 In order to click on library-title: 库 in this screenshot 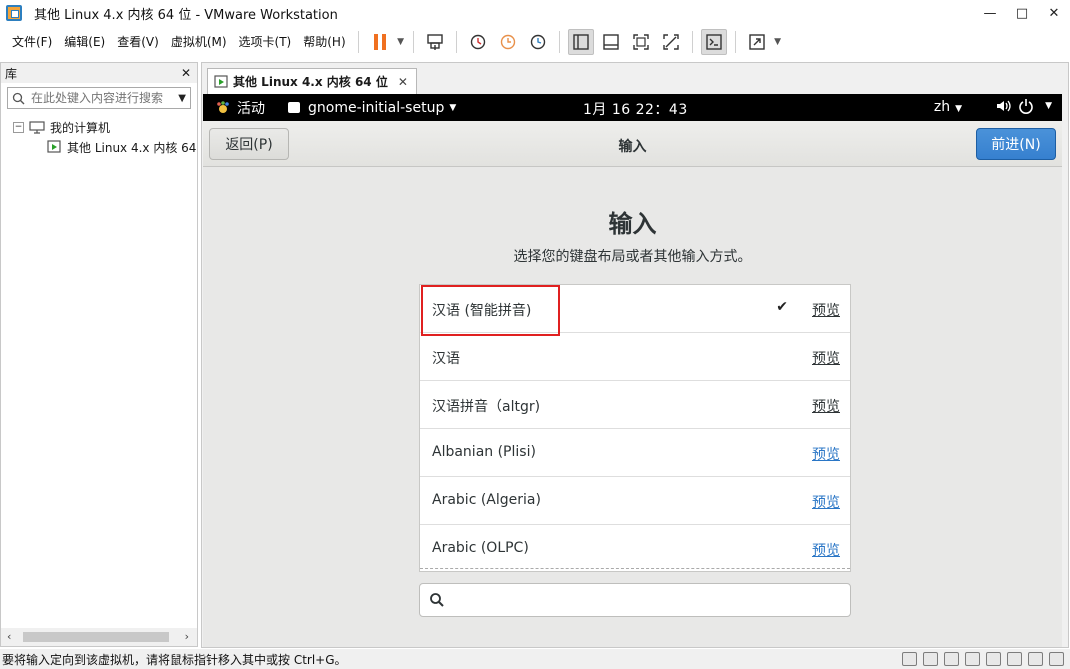, I will do `click(11, 73)`.